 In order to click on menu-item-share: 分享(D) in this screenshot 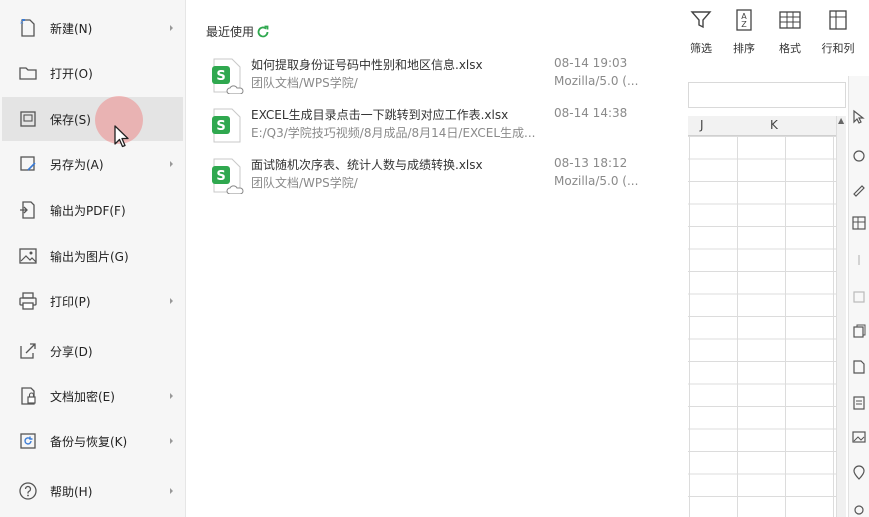, I will do `click(92, 351)`.